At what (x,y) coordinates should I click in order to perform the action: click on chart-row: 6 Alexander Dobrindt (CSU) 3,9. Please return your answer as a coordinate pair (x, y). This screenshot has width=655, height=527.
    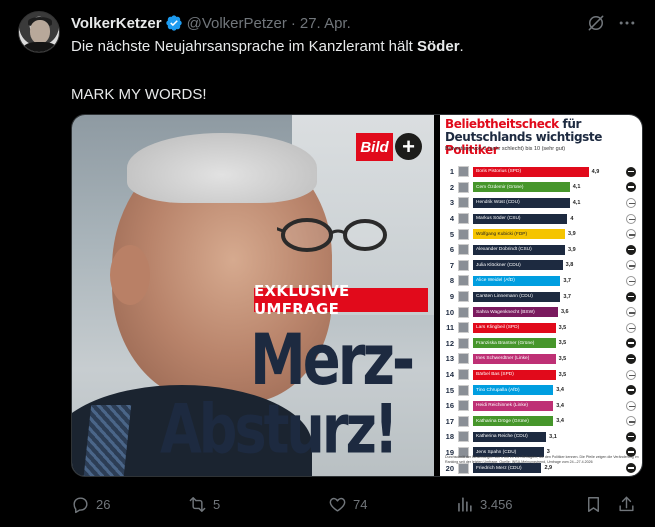
    Looking at the image, I should click on (542, 250).